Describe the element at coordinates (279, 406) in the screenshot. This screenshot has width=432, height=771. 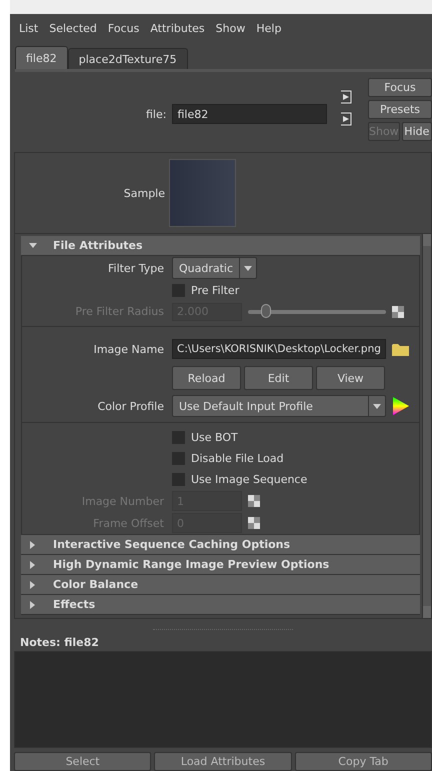
I see `color-profile-dropdown: Use Default Input Profile` at that location.